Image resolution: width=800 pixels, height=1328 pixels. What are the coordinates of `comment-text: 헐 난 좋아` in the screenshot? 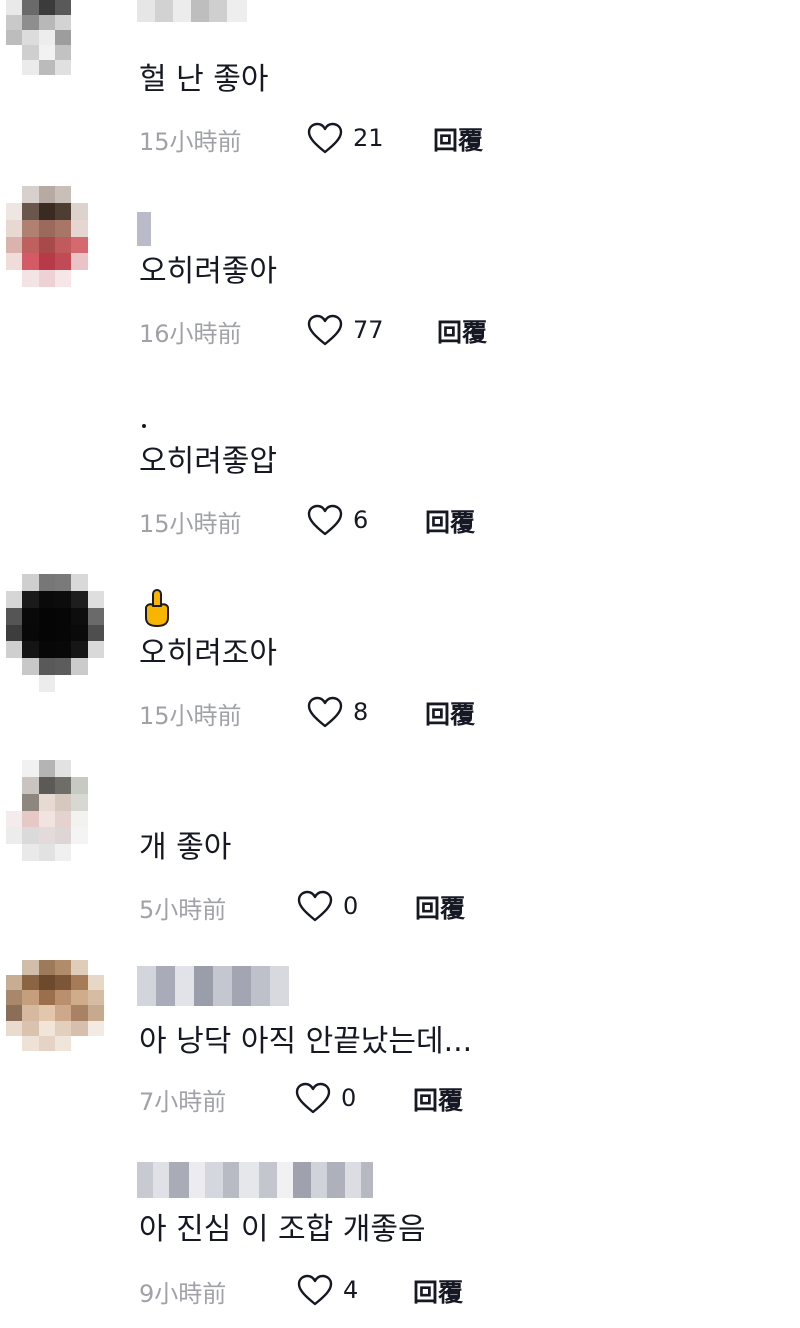 It's located at (204, 79).